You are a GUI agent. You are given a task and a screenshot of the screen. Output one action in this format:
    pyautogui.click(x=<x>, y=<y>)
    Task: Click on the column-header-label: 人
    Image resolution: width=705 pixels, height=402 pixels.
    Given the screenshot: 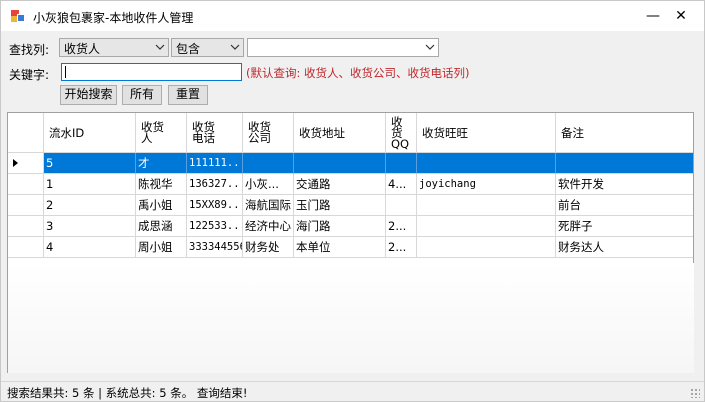 What is the action you would take?
    pyautogui.click(x=147, y=138)
    